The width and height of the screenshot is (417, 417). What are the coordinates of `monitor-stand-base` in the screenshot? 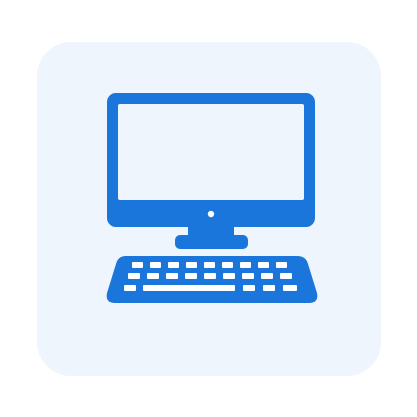 It's located at (211, 242).